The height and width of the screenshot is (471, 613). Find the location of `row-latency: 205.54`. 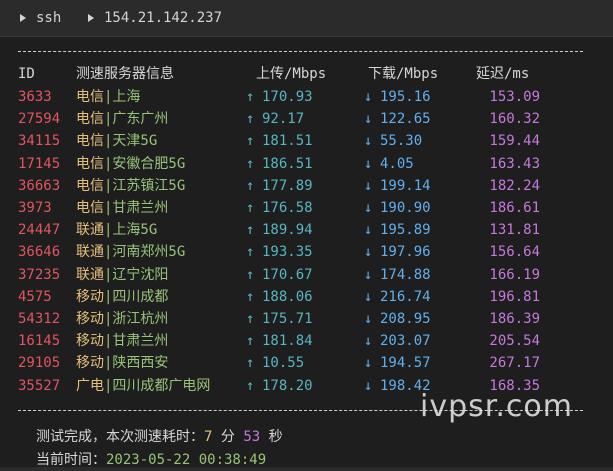

row-latency: 205.54 is located at coordinates (514, 341).